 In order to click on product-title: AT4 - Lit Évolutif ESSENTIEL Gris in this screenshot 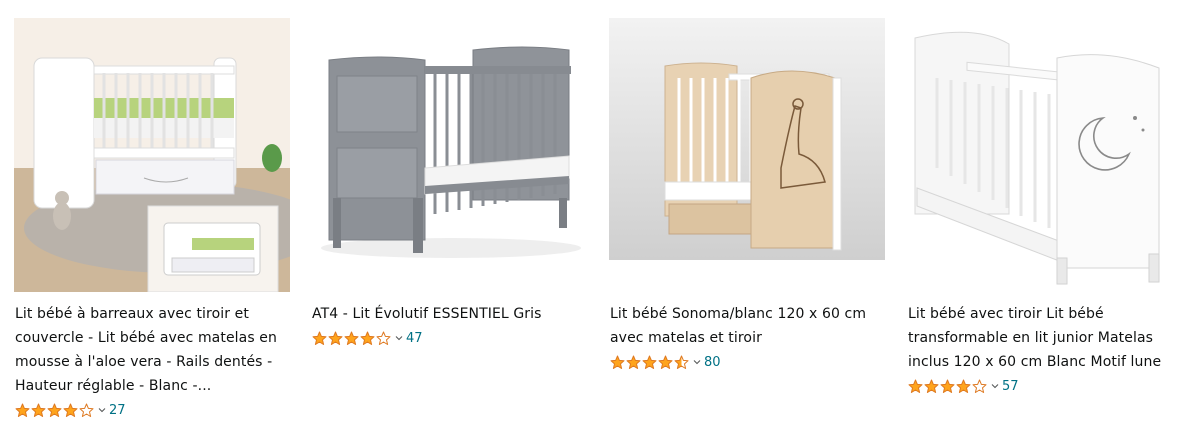, I will do `click(448, 314)`.